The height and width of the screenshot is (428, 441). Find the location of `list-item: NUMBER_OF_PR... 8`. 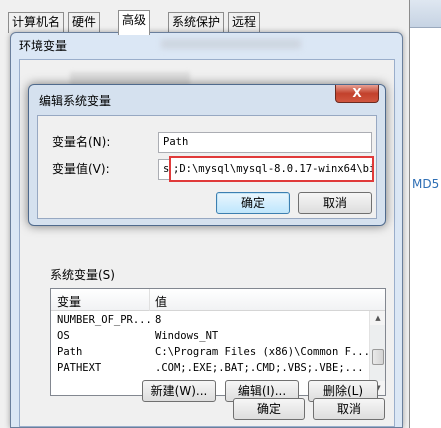

list-item: NUMBER_OF_PR... 8 is located at coordinates (210, 320).